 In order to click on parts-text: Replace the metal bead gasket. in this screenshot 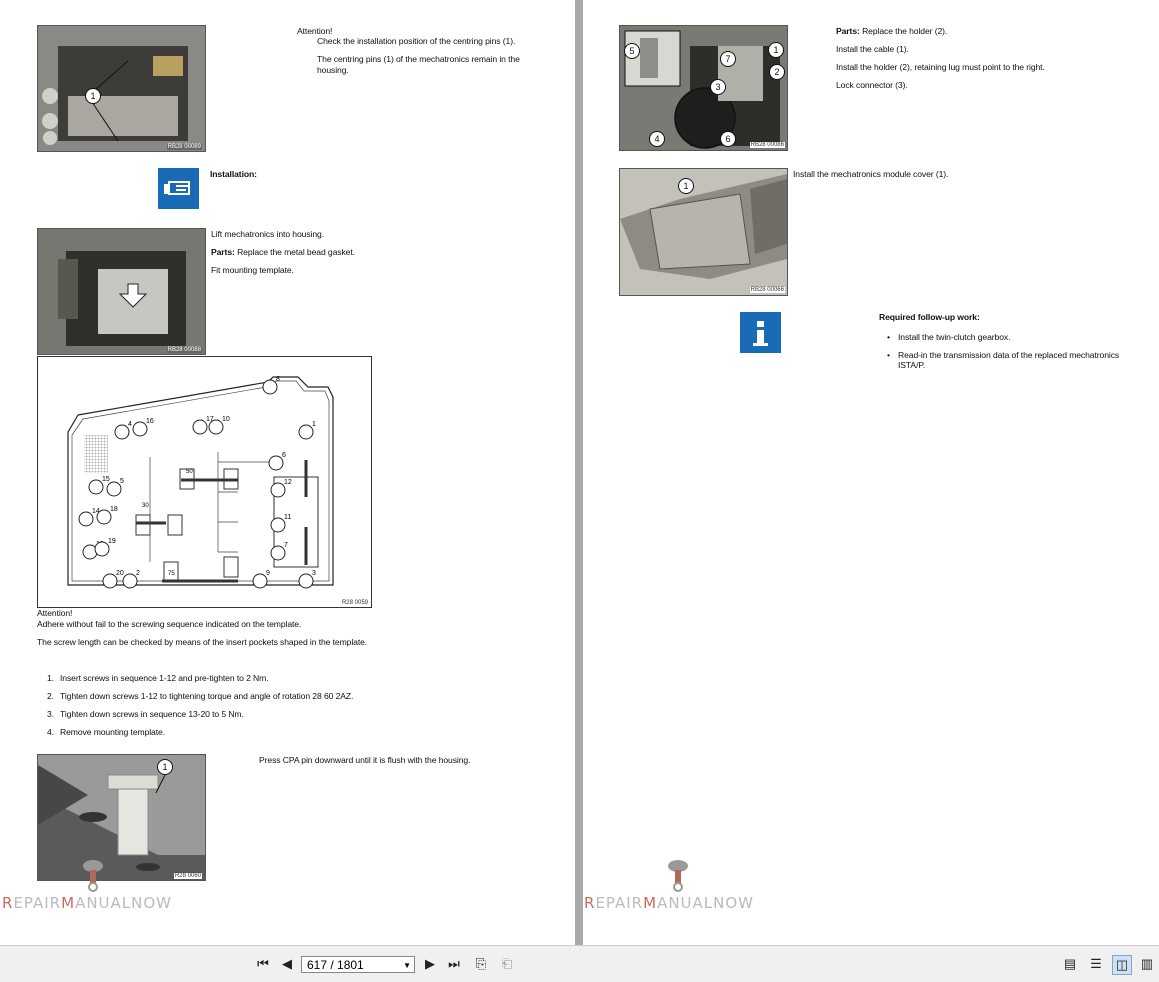, I will do `click(296, 252)`.